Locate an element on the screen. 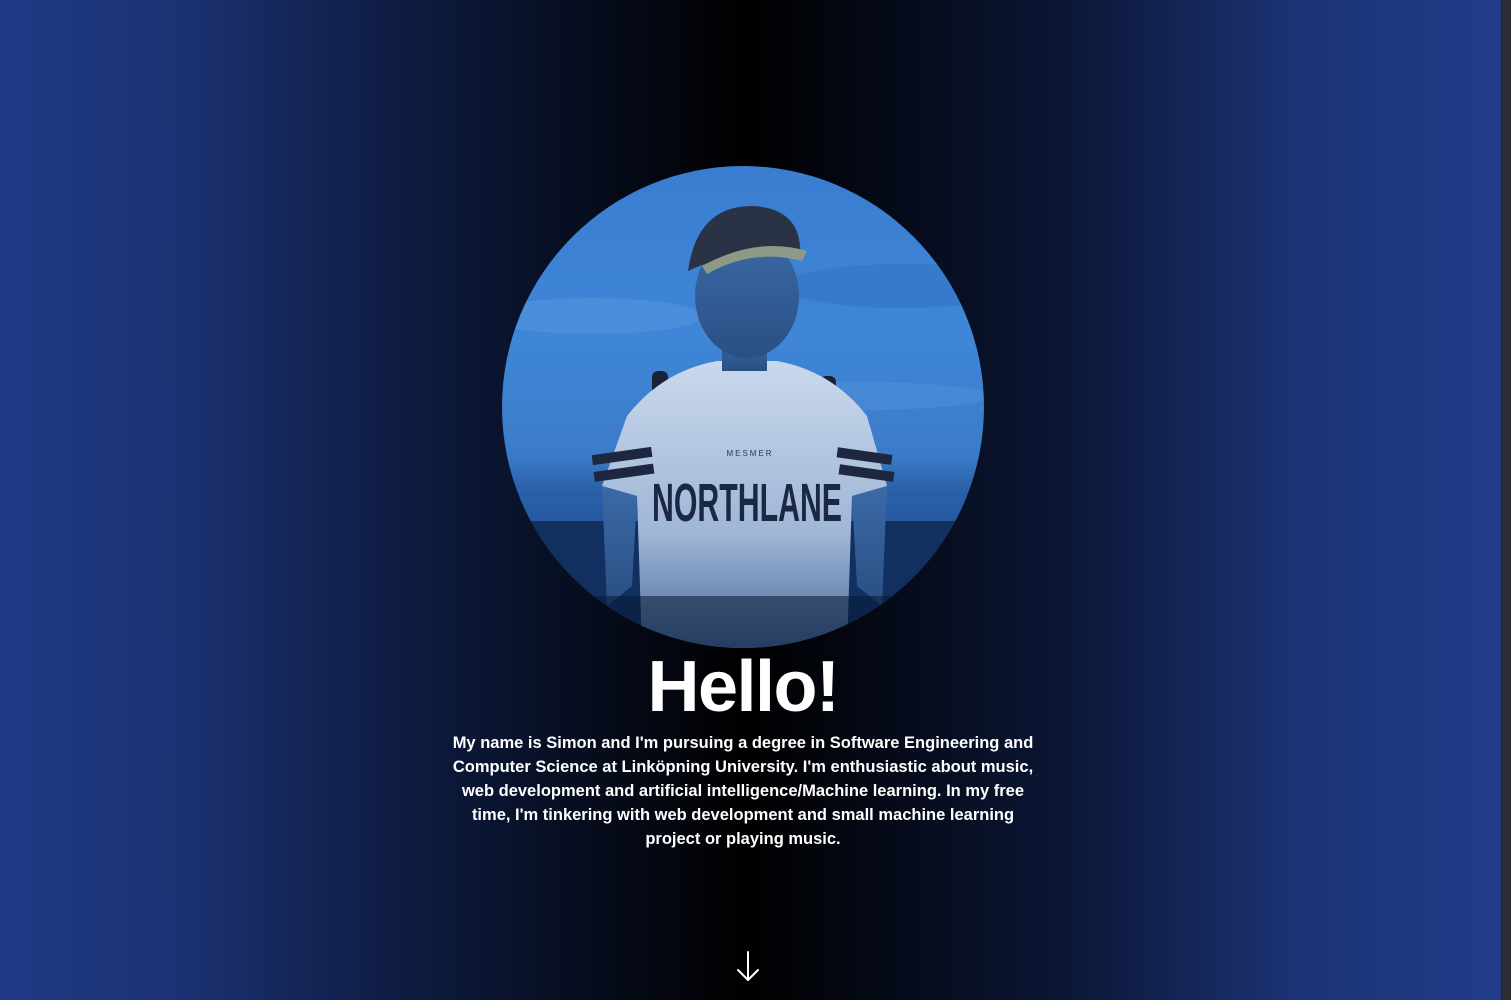 The width and height of the screenshot is (1511, 1000). scroll-down-button is located at coordinates (748, 967).